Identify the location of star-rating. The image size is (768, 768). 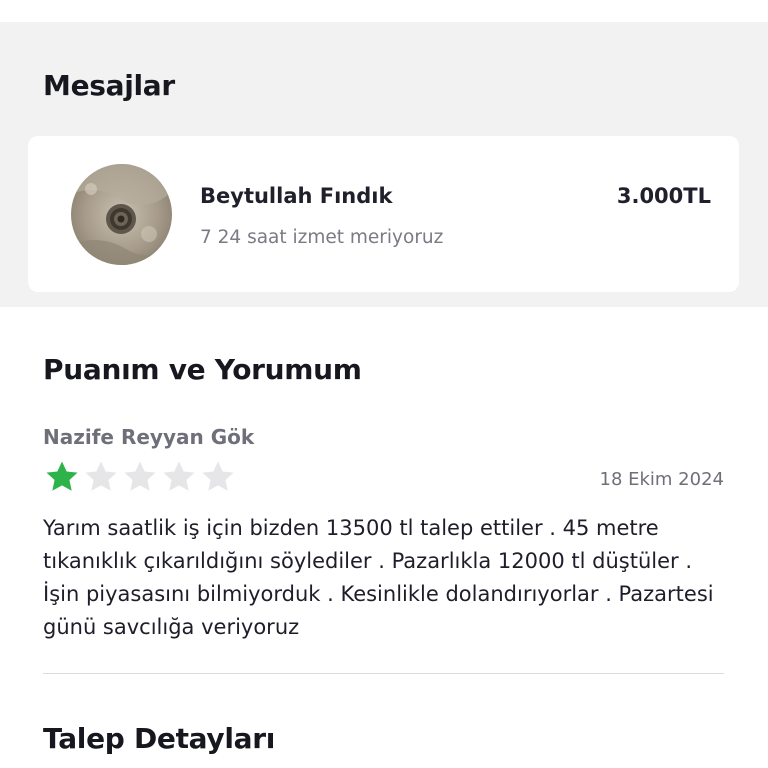
(140, 477).